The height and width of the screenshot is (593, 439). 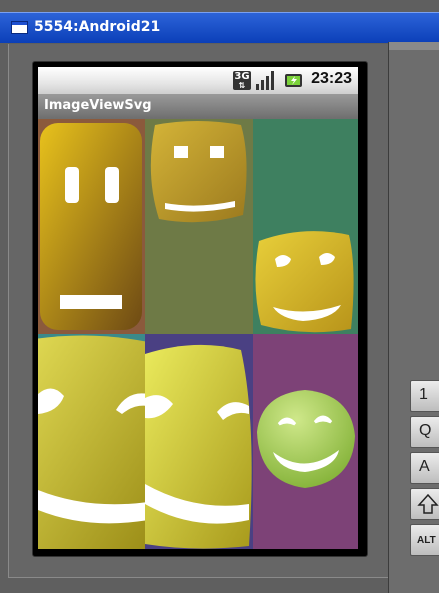 I want to click on key-a-label: A, so click(x=424, y=466).